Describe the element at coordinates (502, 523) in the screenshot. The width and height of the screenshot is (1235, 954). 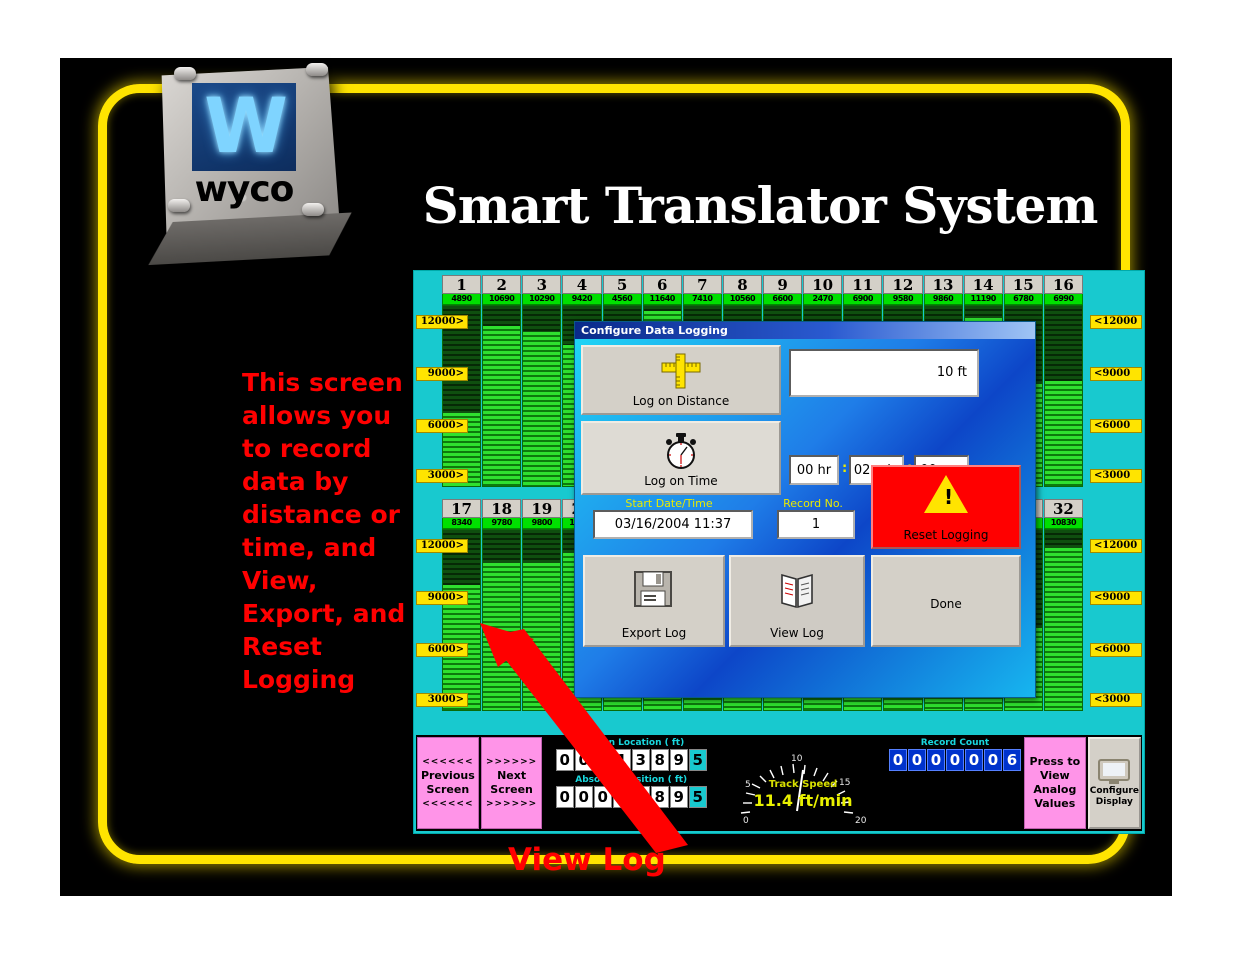
I see `channel-value: 9780` at that location.